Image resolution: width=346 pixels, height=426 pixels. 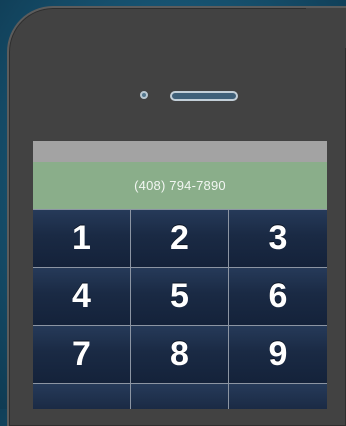 What do you see at coordinates (81, 296) in the screenshot?
I see `key-4: 4` at bounding box center [81, 296].